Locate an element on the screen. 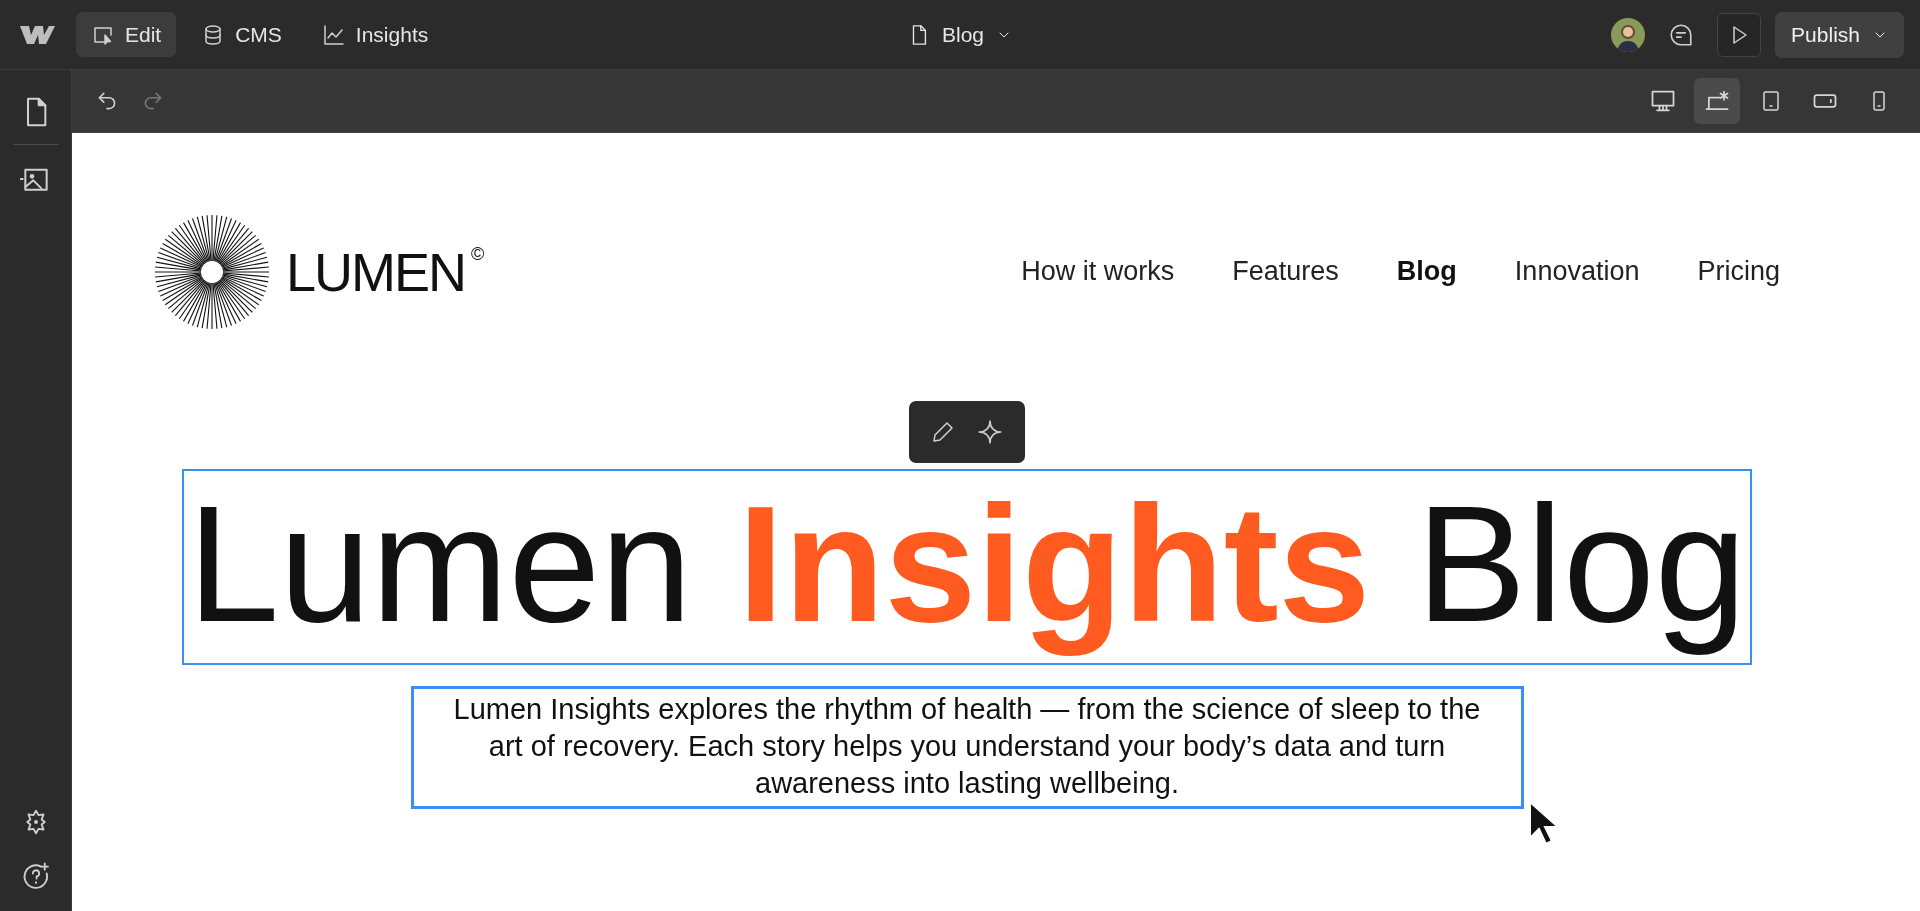  nav-link: Blog is located at coordinates (1426, 271).